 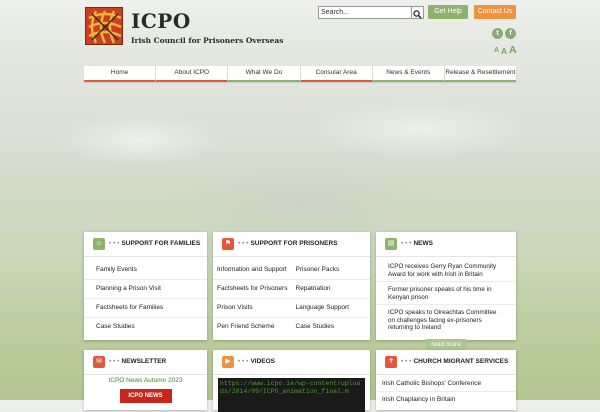 What do you see at coordinates (161, 21) in the screenshot?
I see `site-title: ICPO` at bounding box center [161, 21].